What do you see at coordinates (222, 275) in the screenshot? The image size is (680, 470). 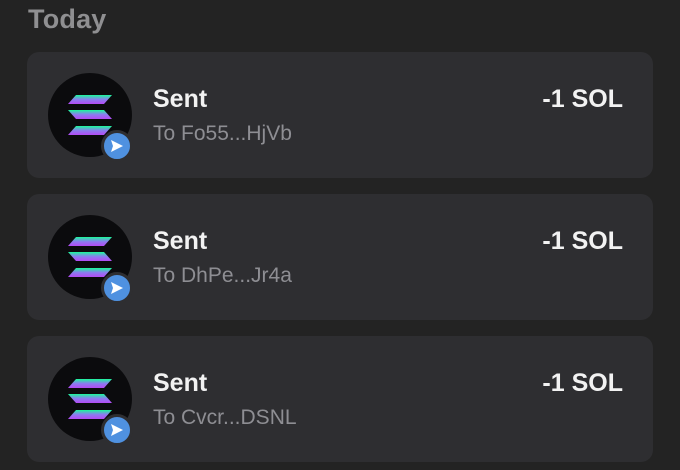 I see `transaction-recipient: To DhPe...Jr4a` at bounding box center [222, 275].